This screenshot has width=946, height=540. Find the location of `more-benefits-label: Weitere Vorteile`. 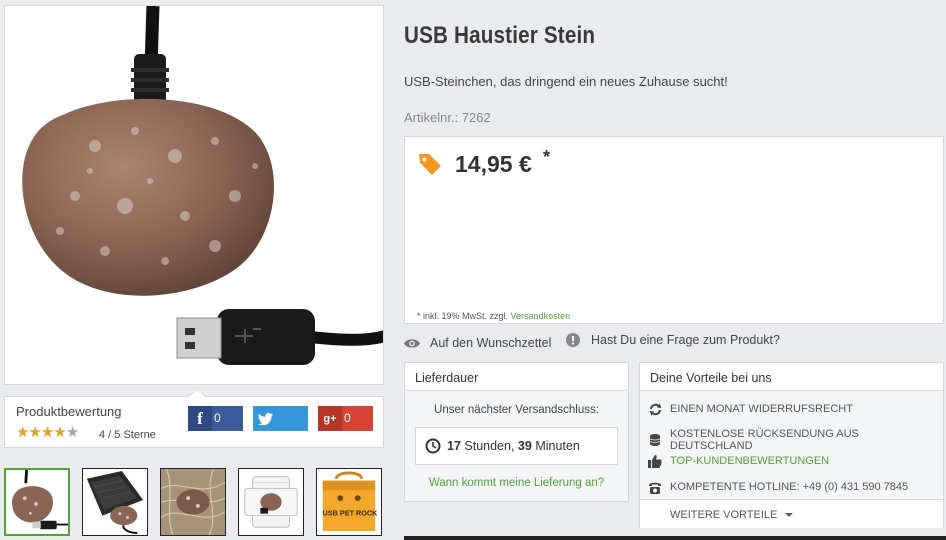

more-benefits-label: Weitere Vorteile is located at coordinates (724, 515).